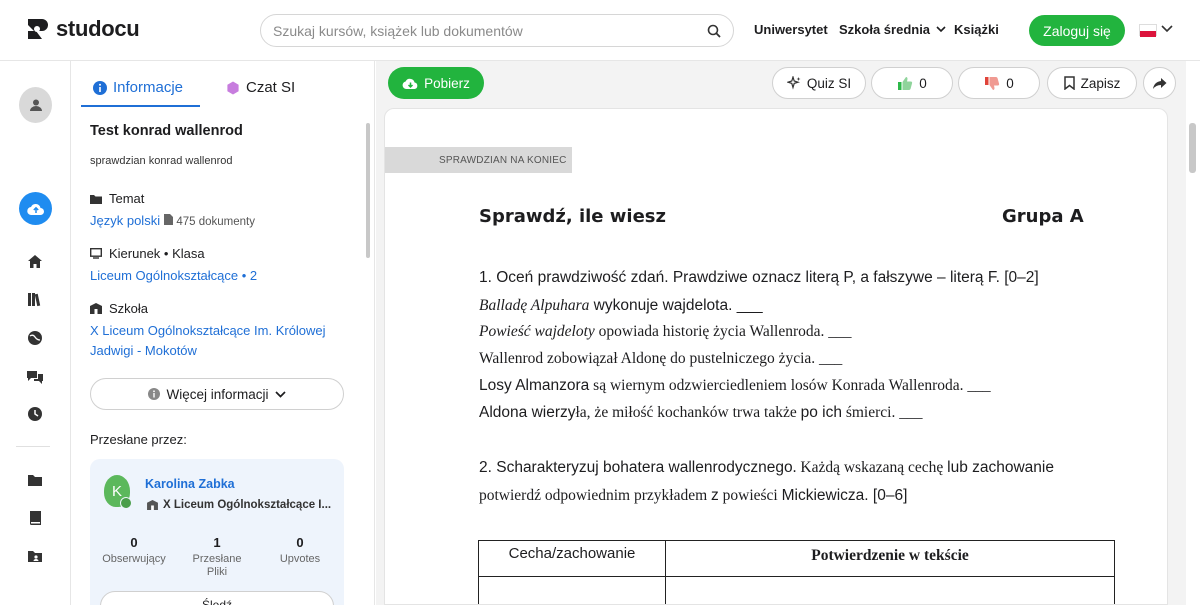 The height and width of the screenshot is (605, 1200). I want to click on ai-quiz-label: Quiz SI, so click(829, 83).